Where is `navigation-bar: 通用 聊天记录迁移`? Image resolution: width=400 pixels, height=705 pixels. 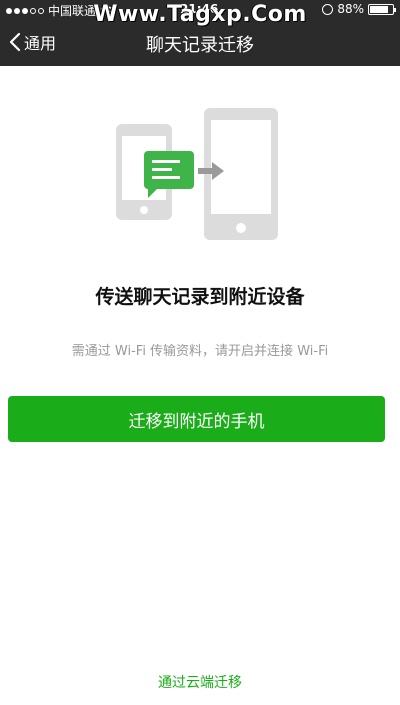
navigation-bar: 通用 聊天记录迁移 is located at coordinates (200, 43).